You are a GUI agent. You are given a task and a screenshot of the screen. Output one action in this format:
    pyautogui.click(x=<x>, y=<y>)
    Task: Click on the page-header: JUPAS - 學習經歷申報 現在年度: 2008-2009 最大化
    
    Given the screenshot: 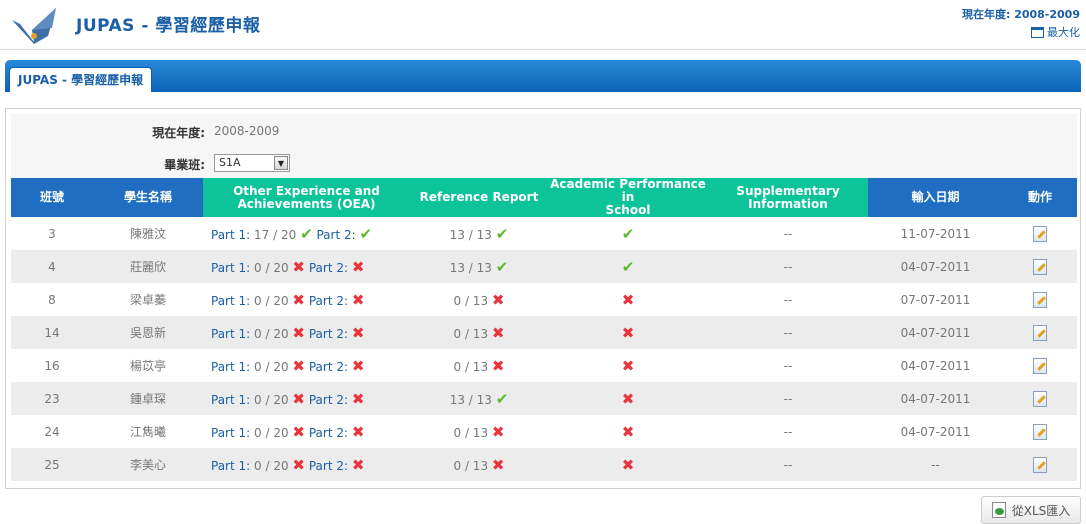 What is the action you would take?
    pyautogui.click(x=543, y=25)
    